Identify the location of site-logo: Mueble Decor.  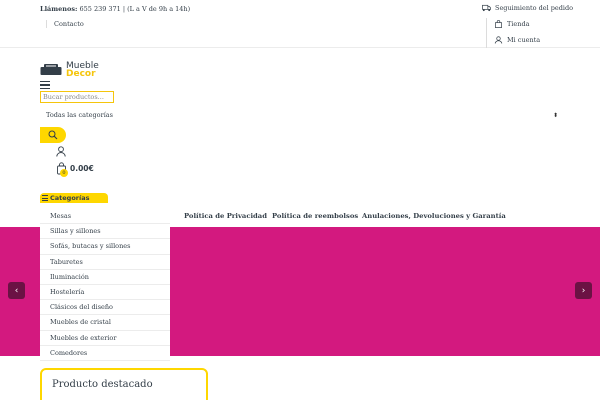
(76, 70).